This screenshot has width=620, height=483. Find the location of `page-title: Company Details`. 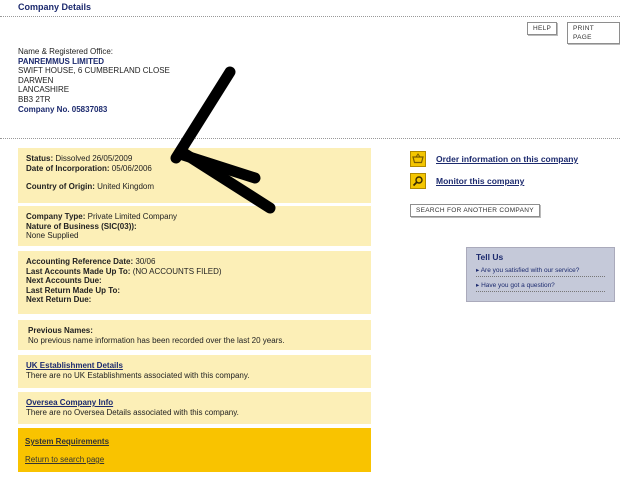

page-title: Company Details is located at coordinates (55, 7).